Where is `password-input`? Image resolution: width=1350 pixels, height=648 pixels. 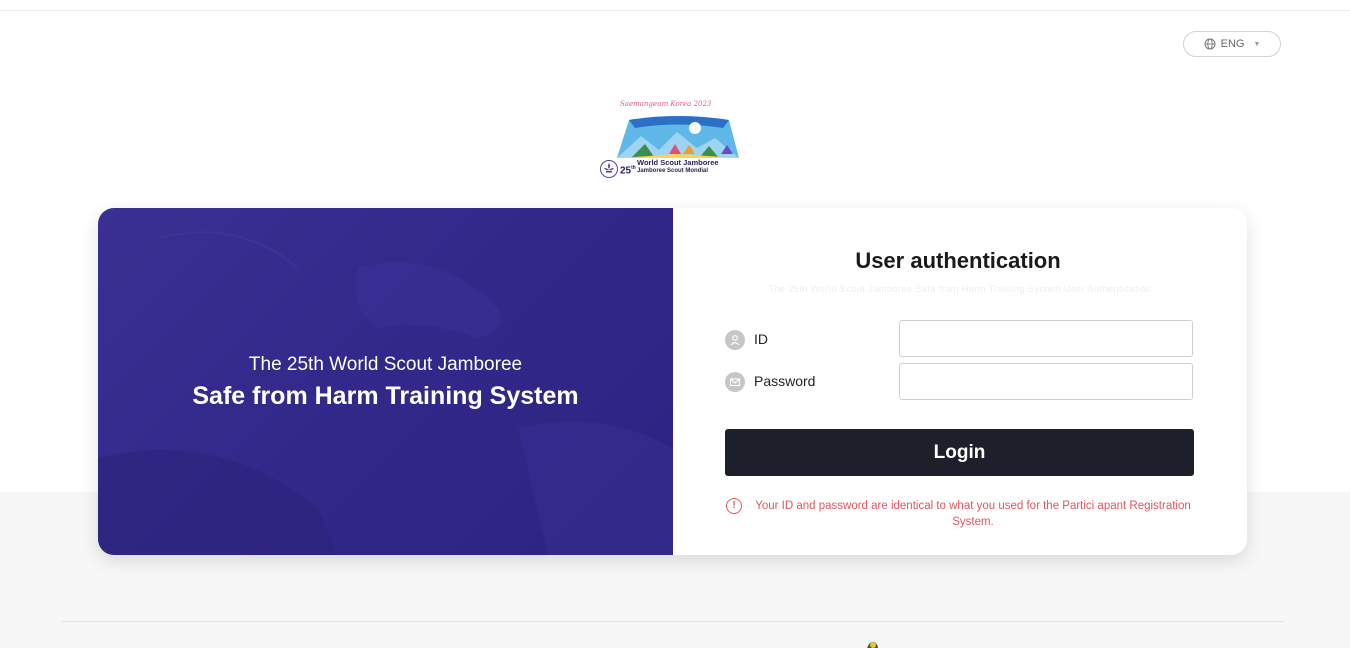
password-input is located at coordinates (1046, 381).